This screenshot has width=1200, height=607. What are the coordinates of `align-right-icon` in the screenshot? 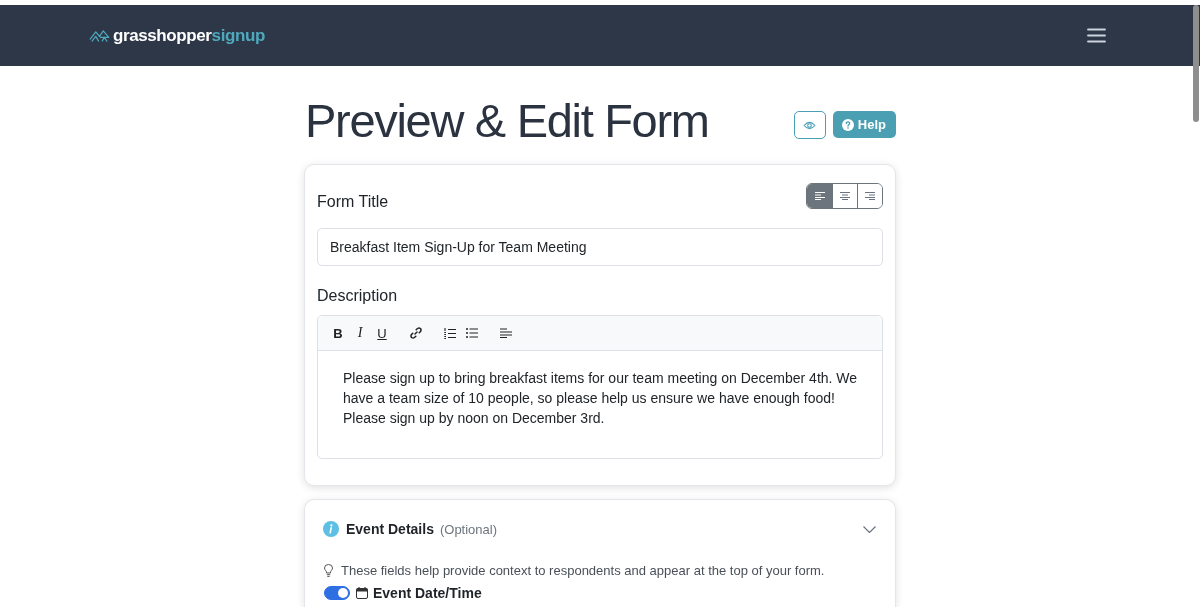 It's located at (870, 196).